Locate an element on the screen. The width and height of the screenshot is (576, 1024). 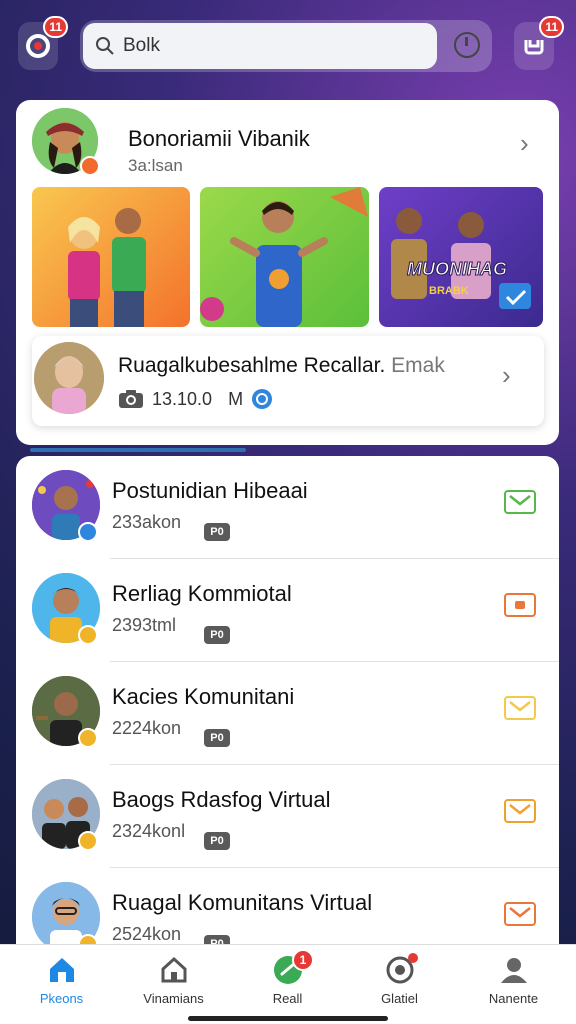
search-input-value: Bolk is located at coordinates (141, 45).